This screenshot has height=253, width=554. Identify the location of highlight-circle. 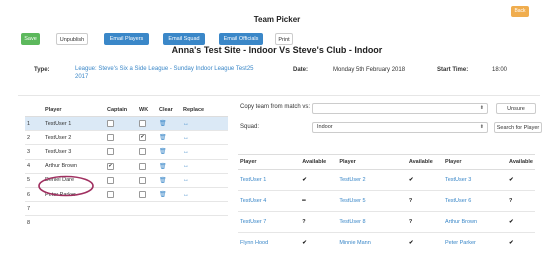
(66, 186).